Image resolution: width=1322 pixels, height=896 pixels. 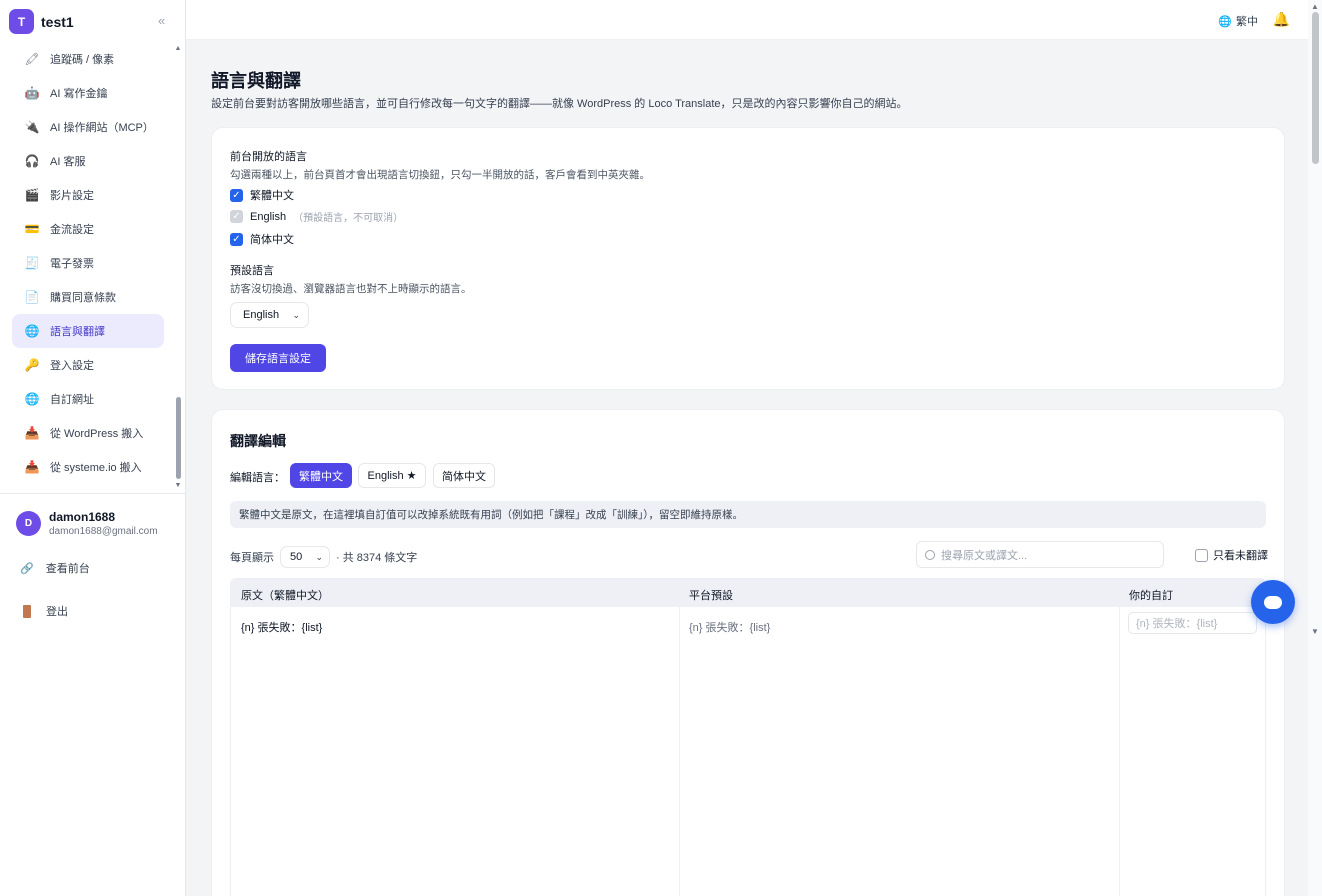 I want to click on sidebar-item-label: 購買同意條款, so click(x=83, y=298).